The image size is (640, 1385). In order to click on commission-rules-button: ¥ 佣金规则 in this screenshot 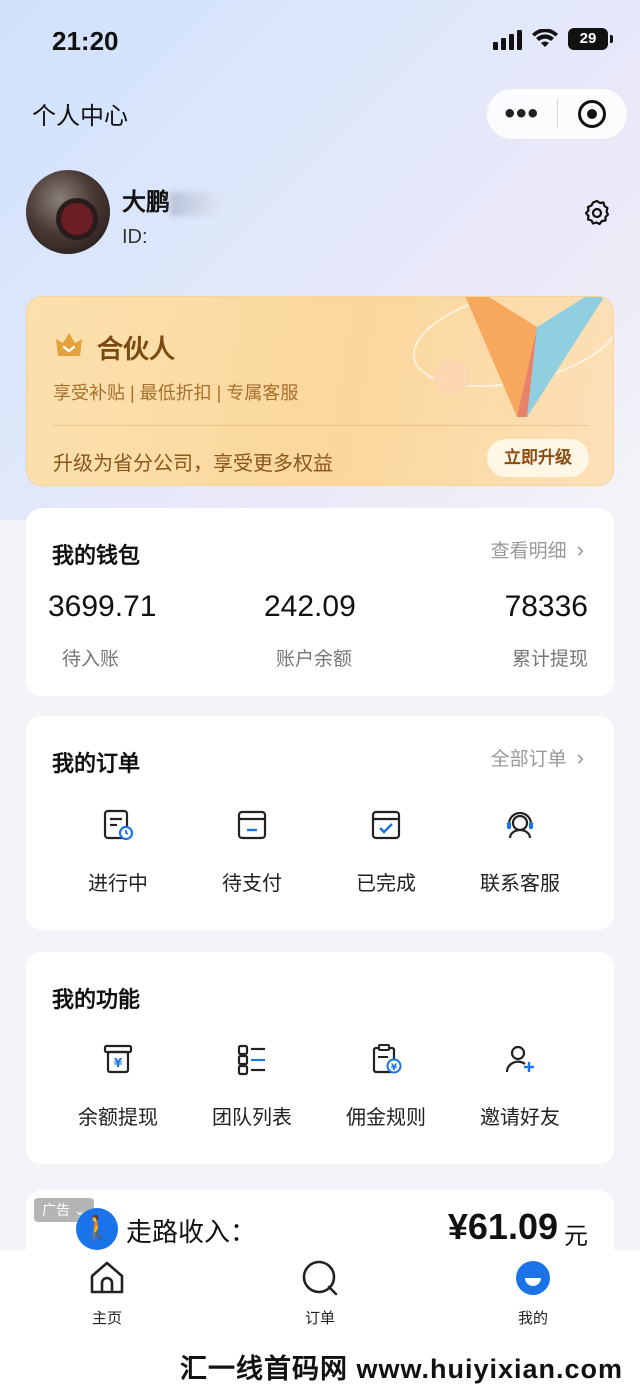, I will do `click(386, 1086)`.